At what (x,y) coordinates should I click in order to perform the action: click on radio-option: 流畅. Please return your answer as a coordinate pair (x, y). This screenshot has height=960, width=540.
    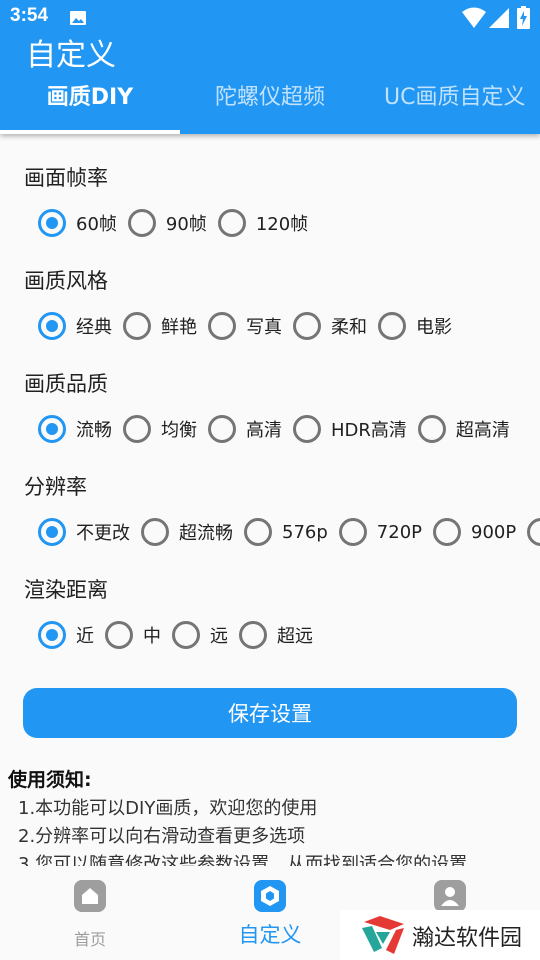
    Looking at the image, I should click on (75, 429).